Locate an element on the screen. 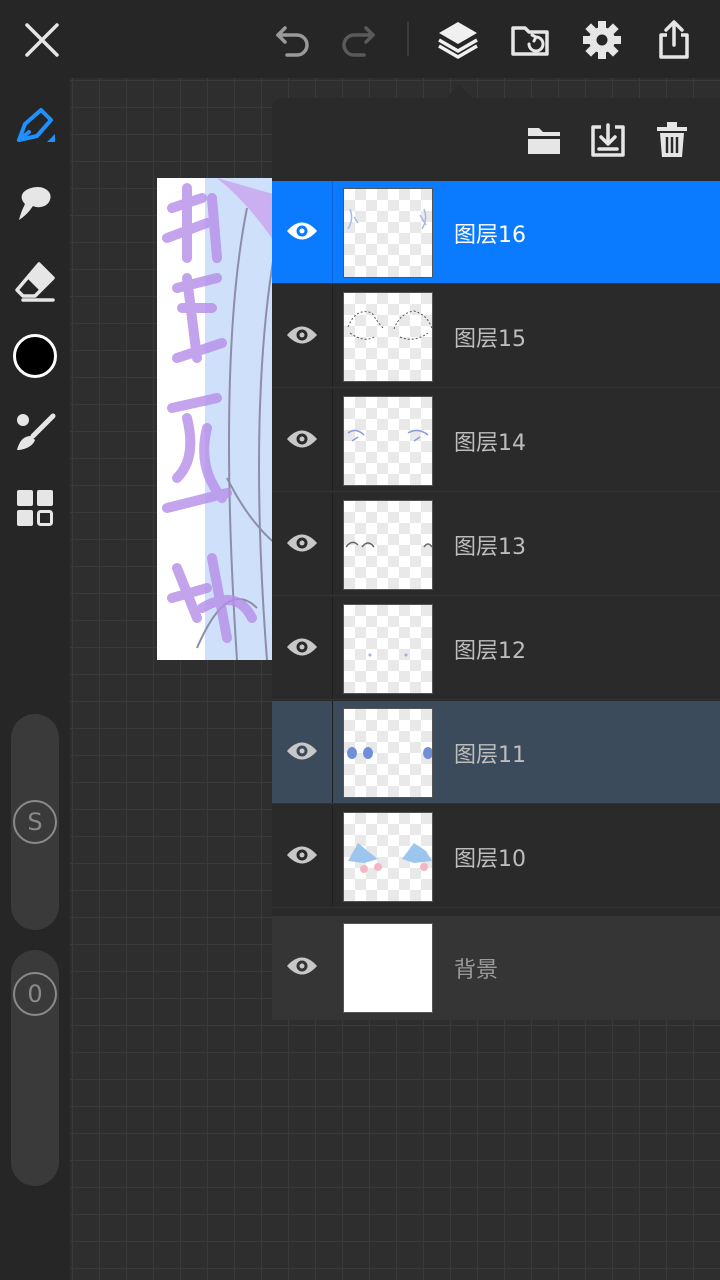  brush-opacity-knob: 0 is located at coordinates (35, 994).